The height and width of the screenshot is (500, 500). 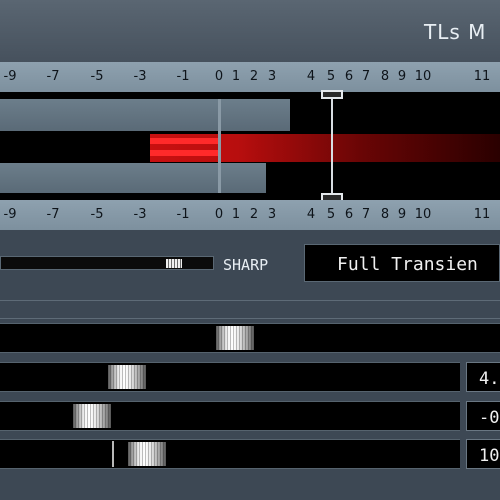 What do you see at coordinates (489, 418) in the screenshot?
I see `slider-value-3: -0` at bounding box center [489, 418].